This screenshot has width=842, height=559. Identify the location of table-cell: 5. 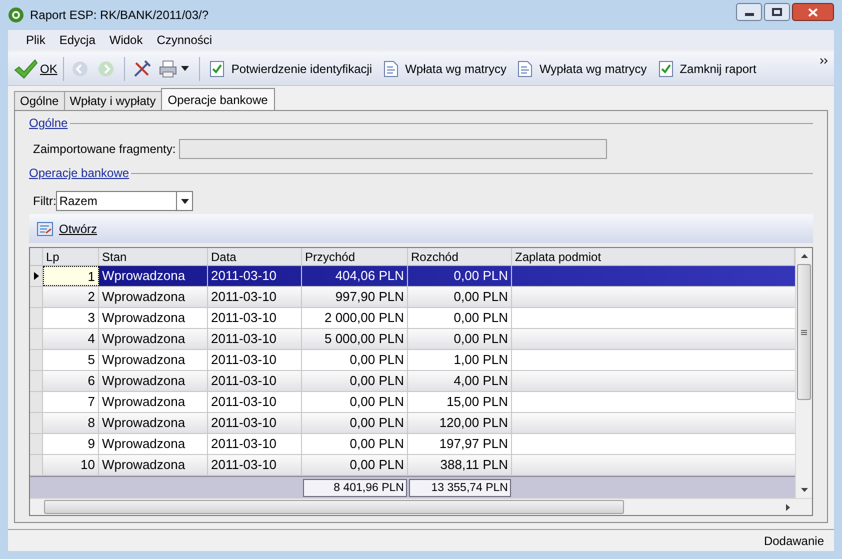
(71, 360).